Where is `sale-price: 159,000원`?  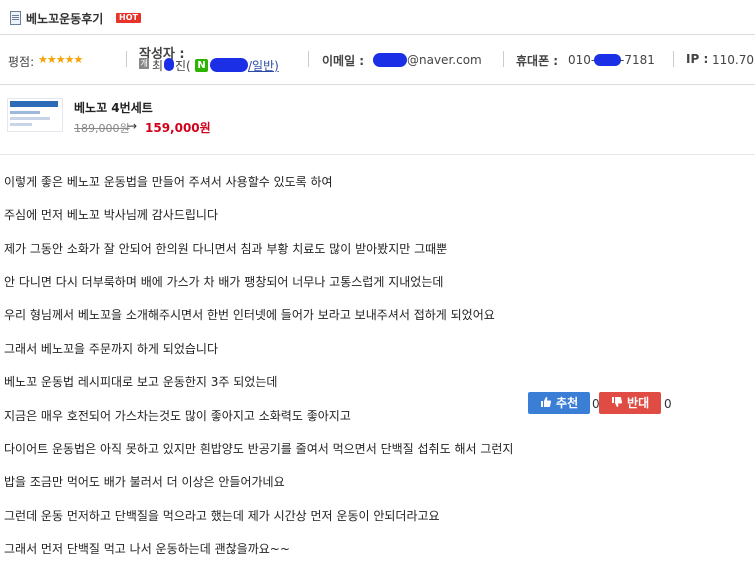
sale-price: 159,000원 is located at coordinates (178, 128).